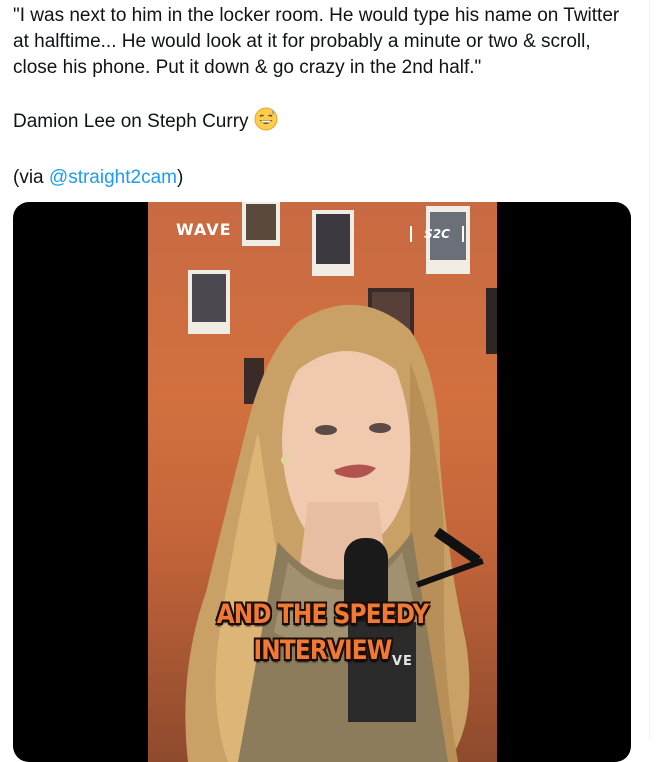 The image size is (660, 762). I want to click on straight2cam-mention-link: @straight2cam, so click(113, 177).